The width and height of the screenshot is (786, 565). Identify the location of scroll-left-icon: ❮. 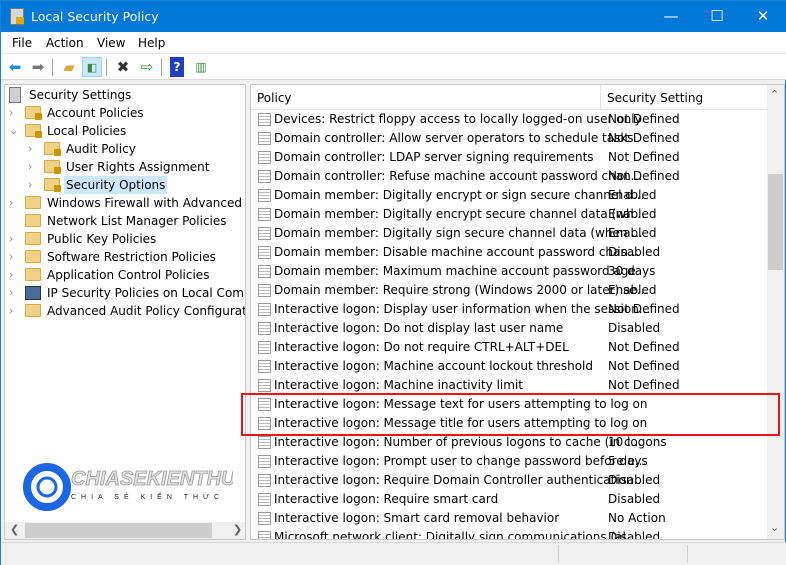
(14, 529).